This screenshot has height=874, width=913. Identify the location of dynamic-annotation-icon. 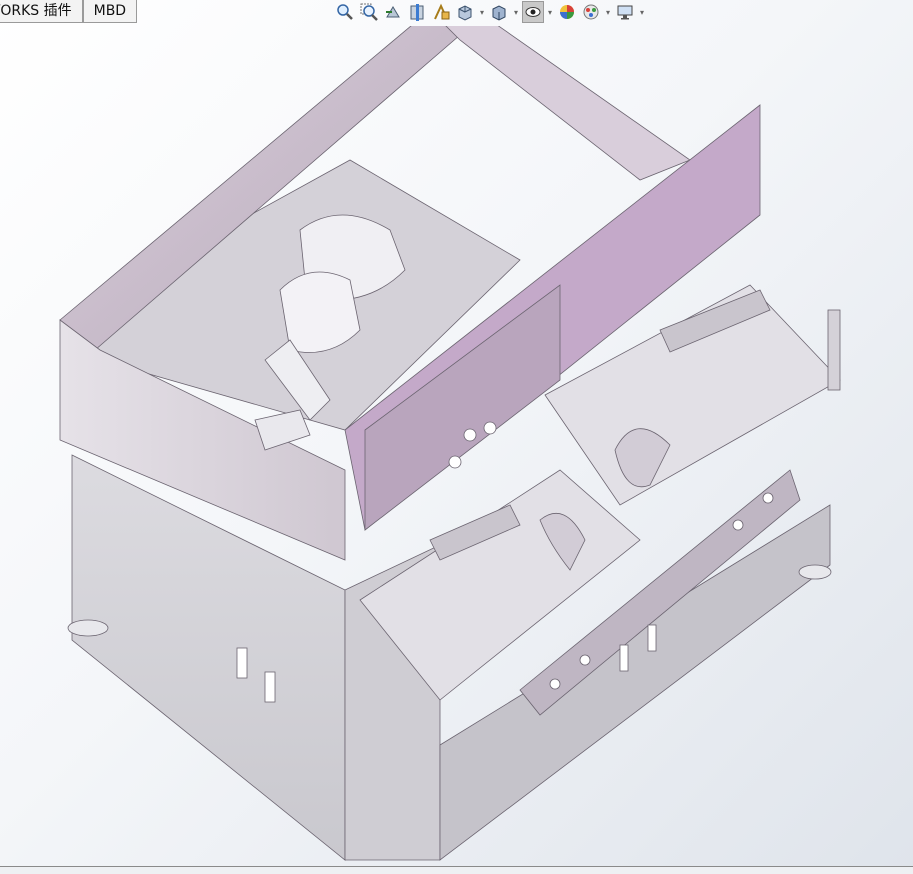
(441, 12).